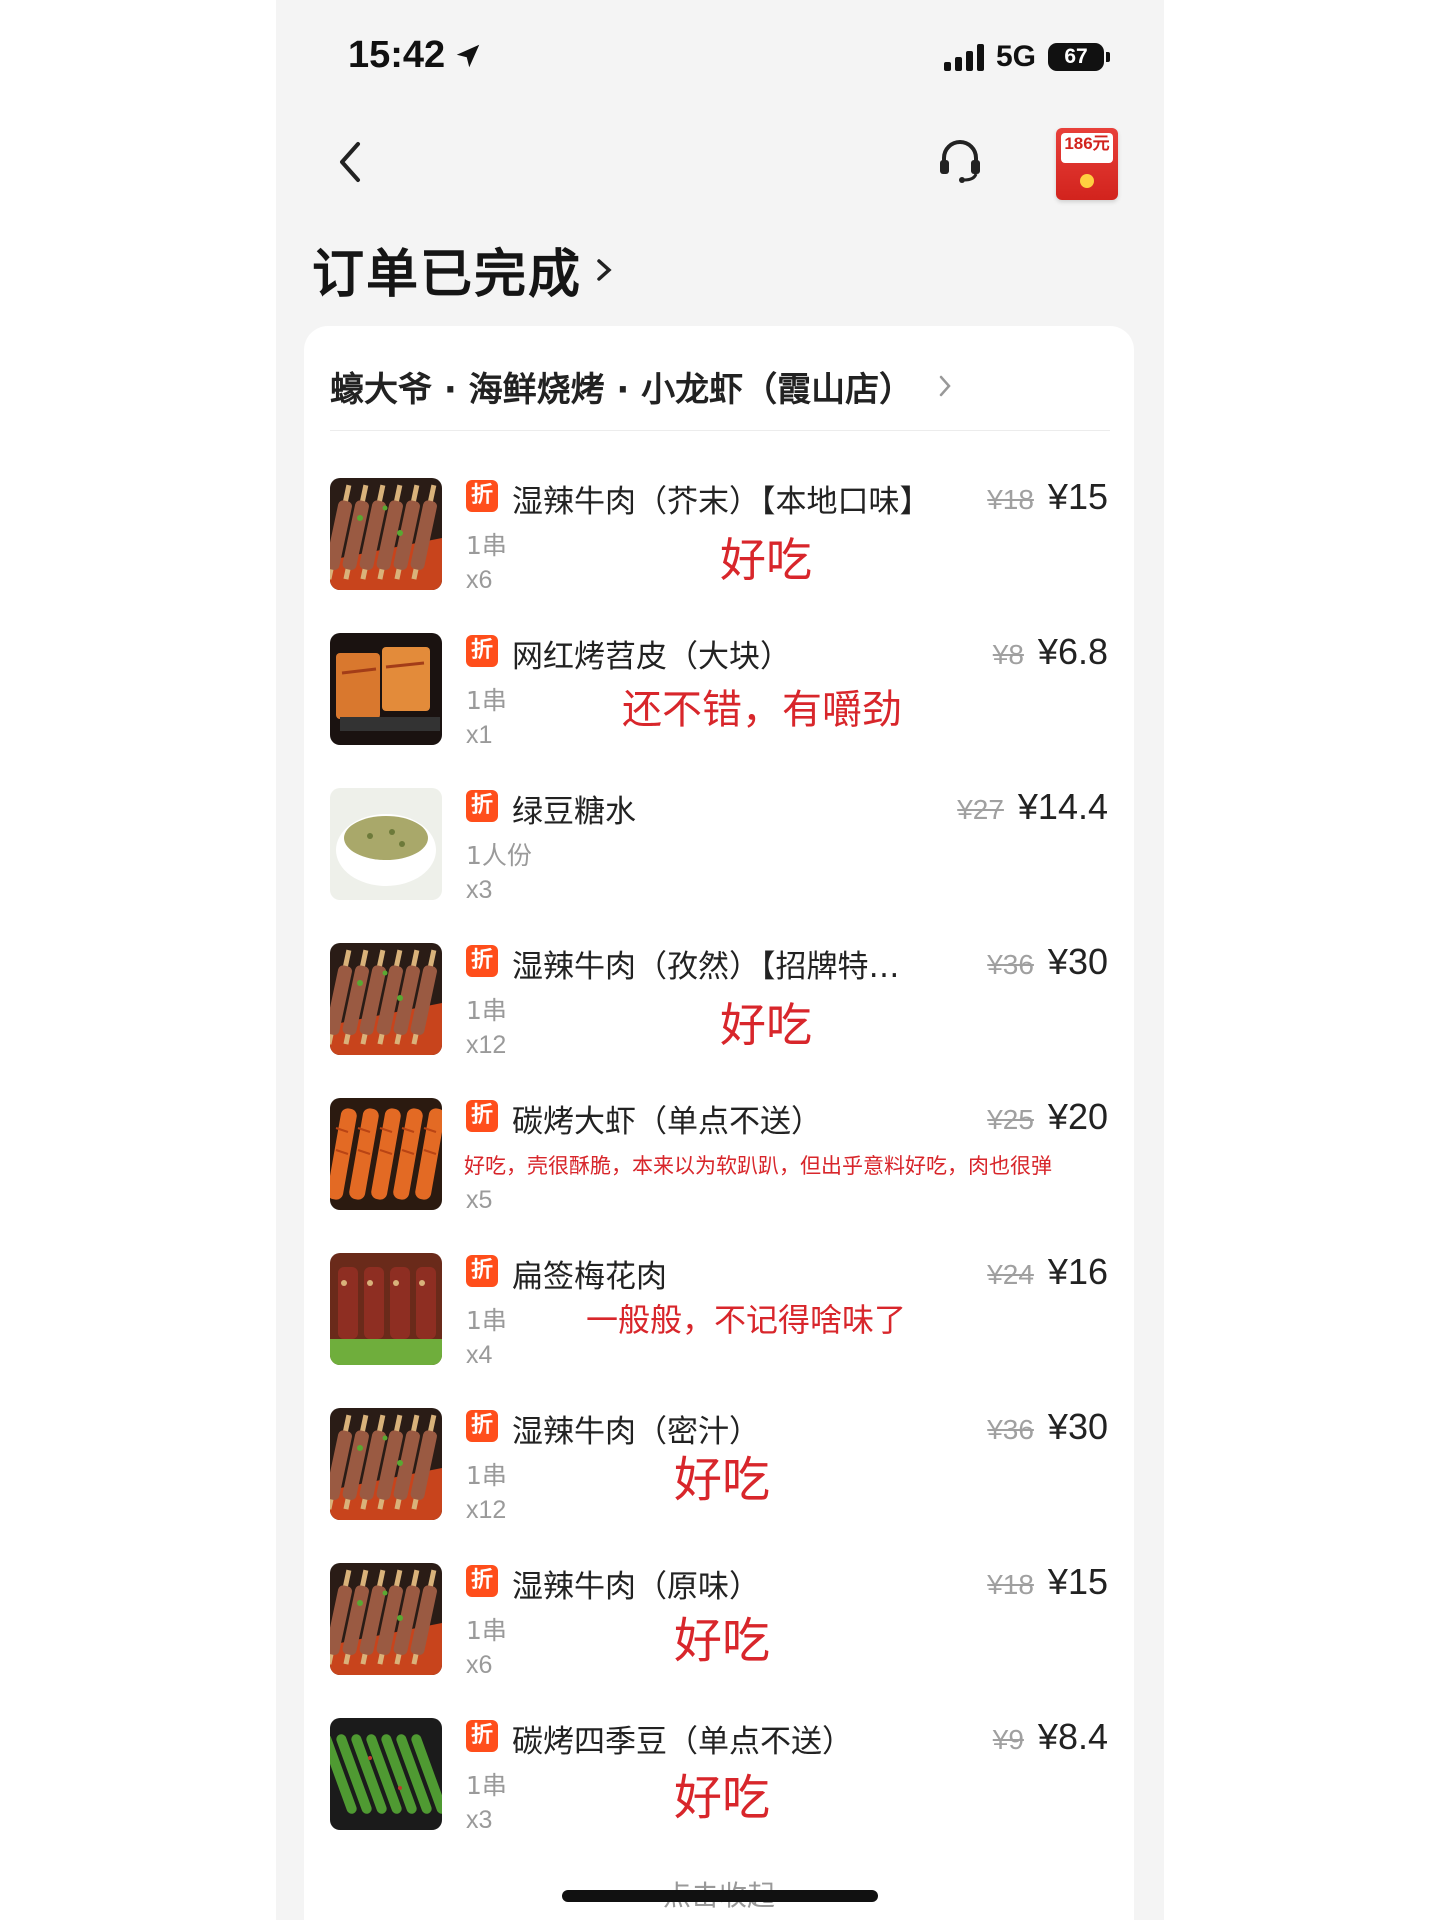  I want to click on location-arrow-icon, so click(468, 55).